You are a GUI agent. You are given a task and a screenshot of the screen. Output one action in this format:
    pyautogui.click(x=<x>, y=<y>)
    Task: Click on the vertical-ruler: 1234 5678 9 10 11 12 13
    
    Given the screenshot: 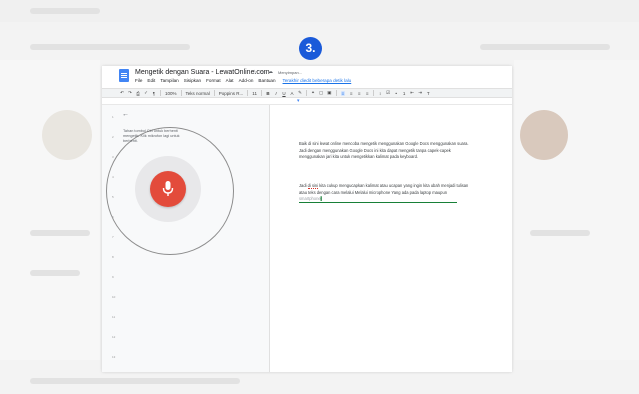 What is the action you would take?
    pyautogui.click(x=114, y=237)
    